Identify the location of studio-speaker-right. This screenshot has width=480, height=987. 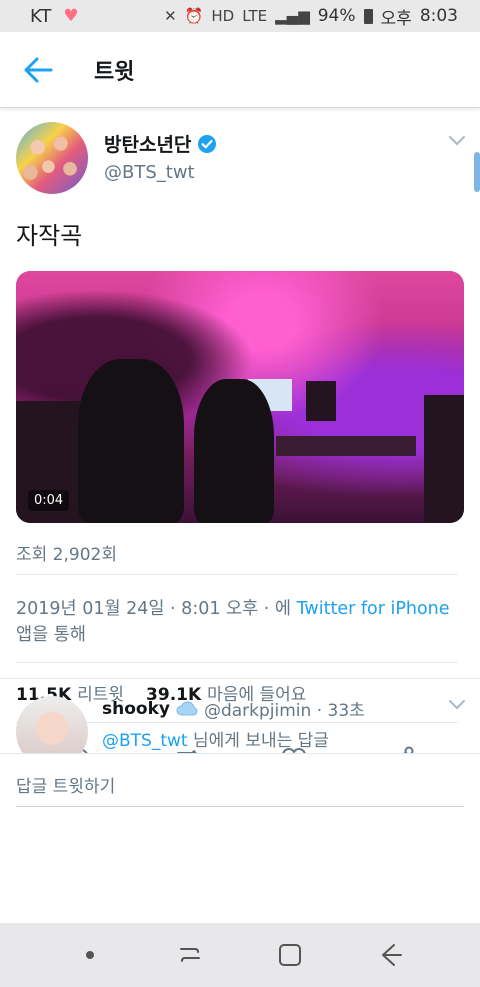
(444, 459).